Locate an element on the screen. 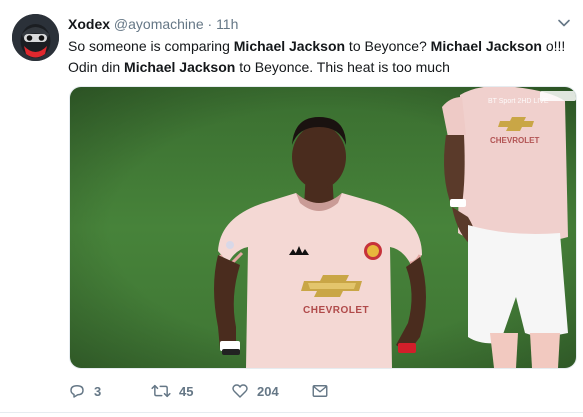  tweet-timestamp: 11h is located at coordinates (227, 24).